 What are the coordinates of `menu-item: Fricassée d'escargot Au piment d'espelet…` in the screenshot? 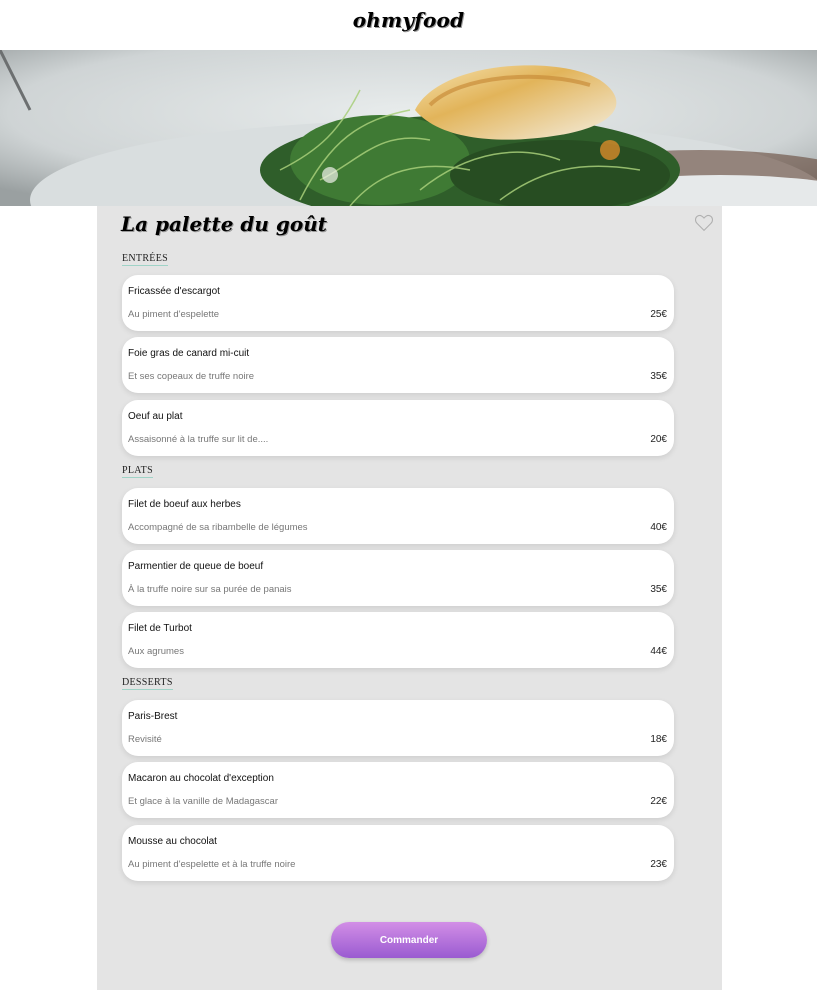 It's located at (398, 303).